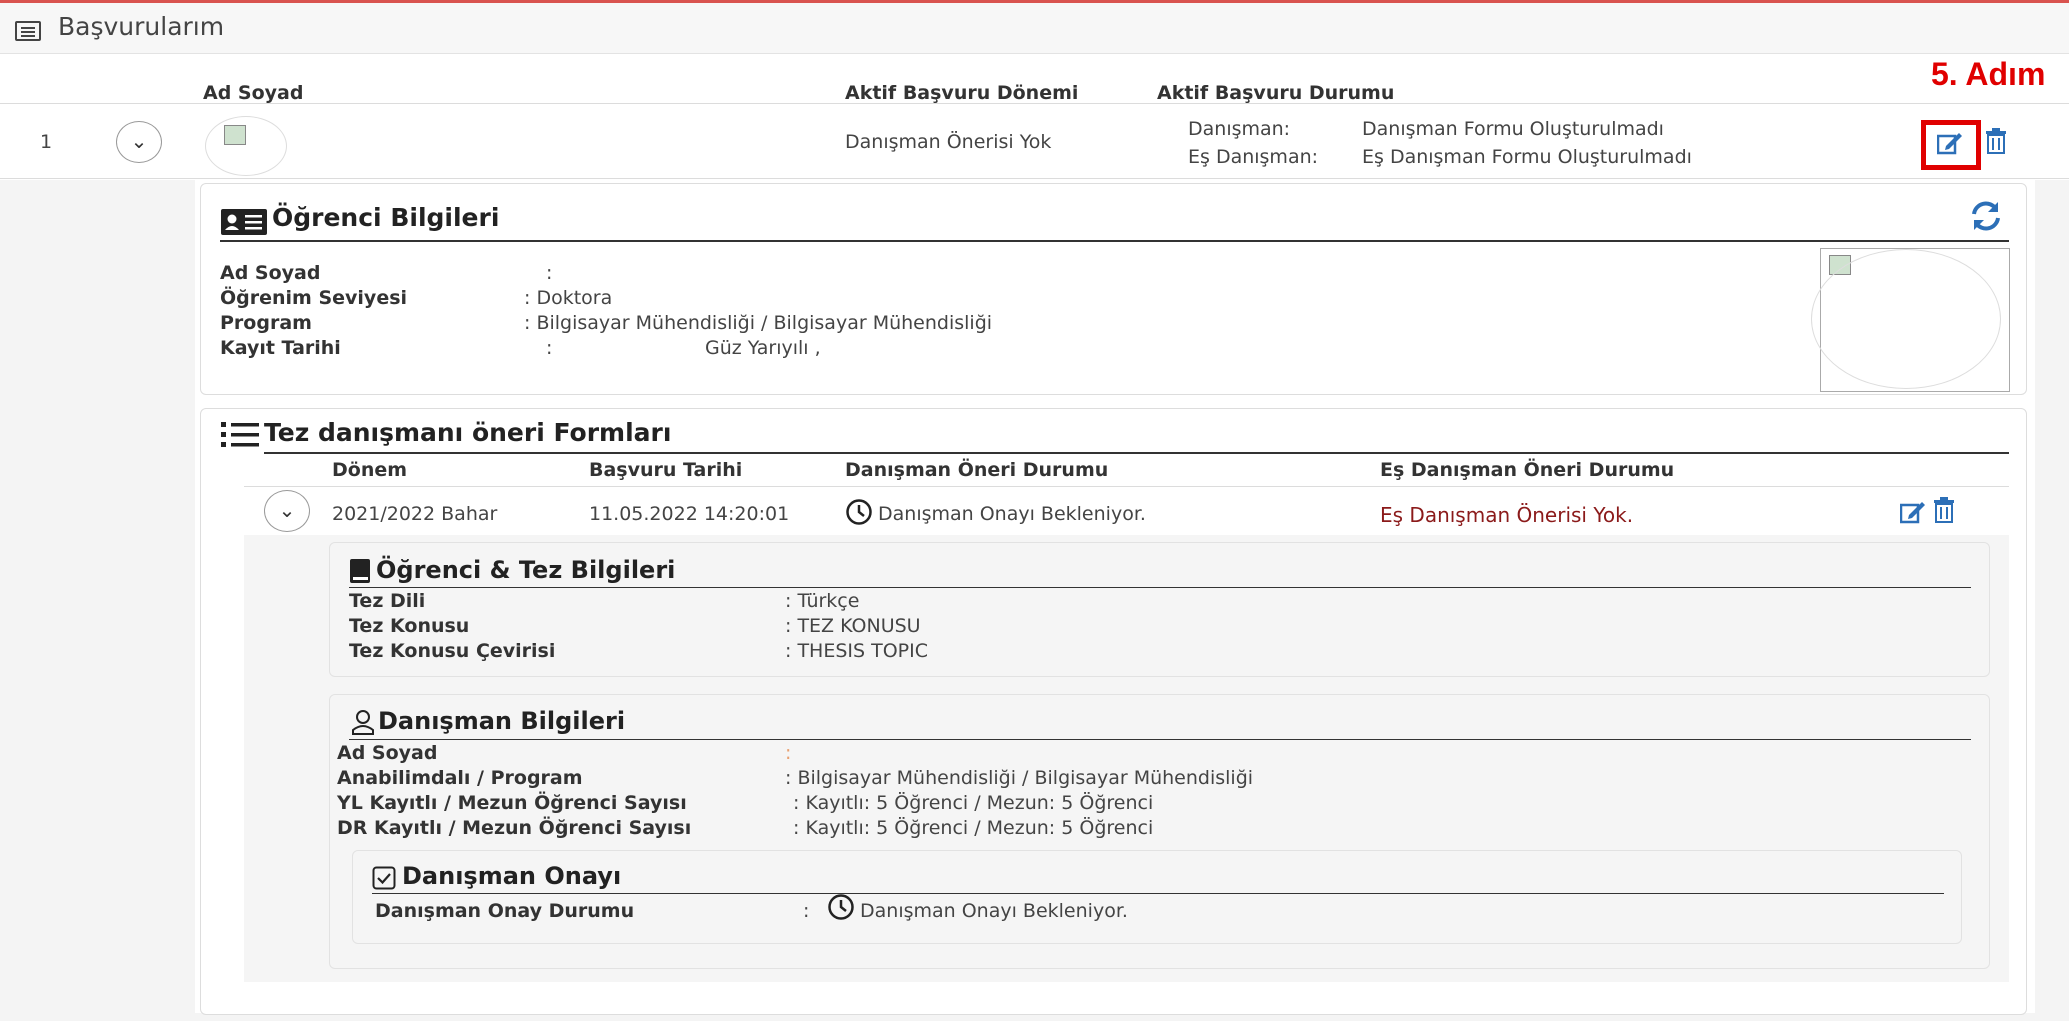 The image size is (2069, 1021). Describe the element at coordinates (549, 273) in the screenshot. I see `student-value-name: :` at that location.